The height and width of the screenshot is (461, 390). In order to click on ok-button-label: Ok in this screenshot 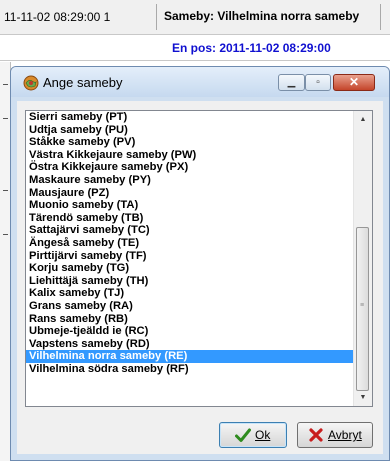, I will do `click(263, 435)`.